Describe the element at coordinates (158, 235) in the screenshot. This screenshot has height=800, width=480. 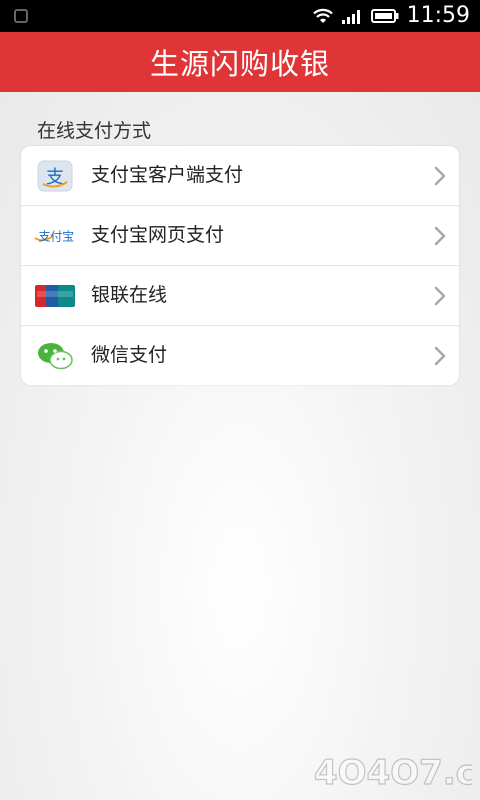
I see `payment-method-label: 支付宝网页支付` at that location.